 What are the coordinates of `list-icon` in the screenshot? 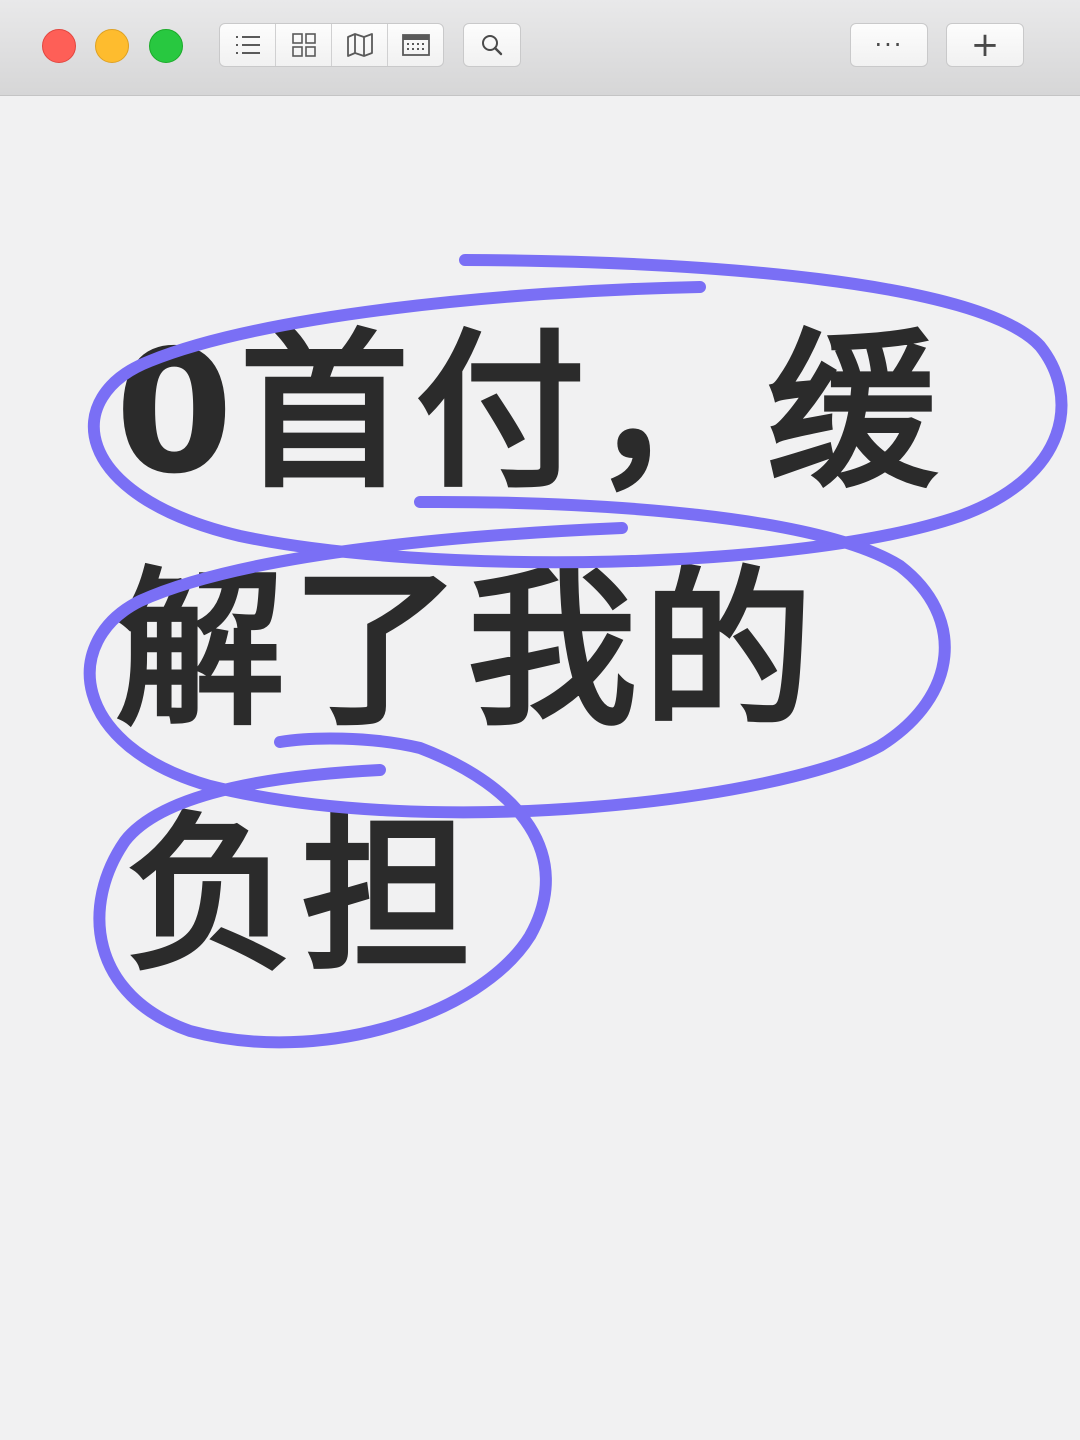 It's located at (247, 45).